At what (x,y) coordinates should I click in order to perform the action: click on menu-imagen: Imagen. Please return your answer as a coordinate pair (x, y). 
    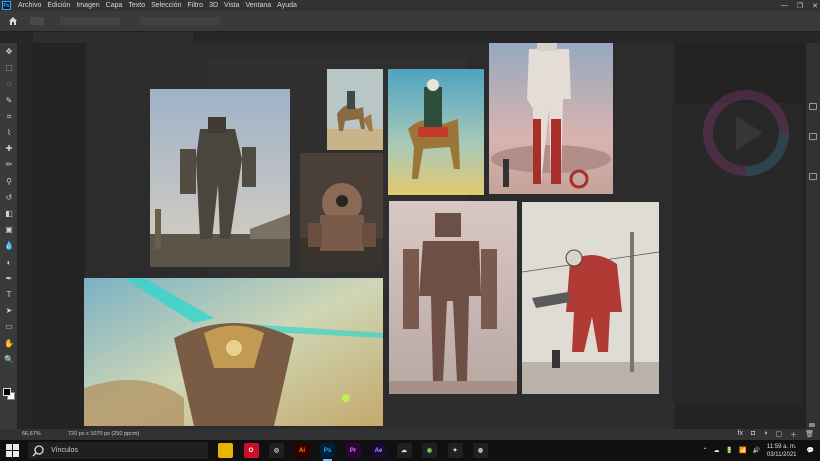
    Looking at the image, I should click on (87, 5).